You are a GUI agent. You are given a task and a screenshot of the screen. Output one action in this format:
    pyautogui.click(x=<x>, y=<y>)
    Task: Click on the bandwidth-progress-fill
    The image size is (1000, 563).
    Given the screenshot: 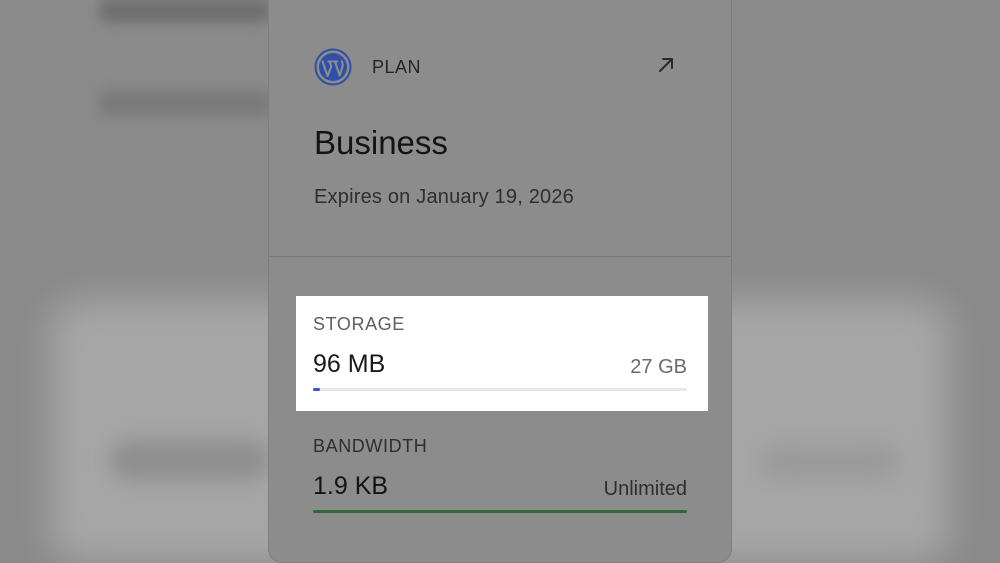 What is the action you would take?
    pyautogui.click(x=500, y=511)
    